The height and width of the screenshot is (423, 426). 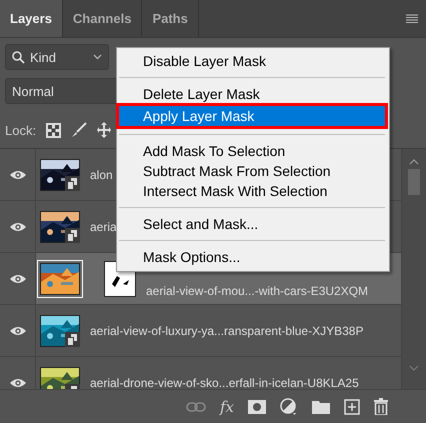 What do you see at coordinates (20, 130) in the screenshot?
I see `lock-label: Lock:` at bounding box center [20, 130].